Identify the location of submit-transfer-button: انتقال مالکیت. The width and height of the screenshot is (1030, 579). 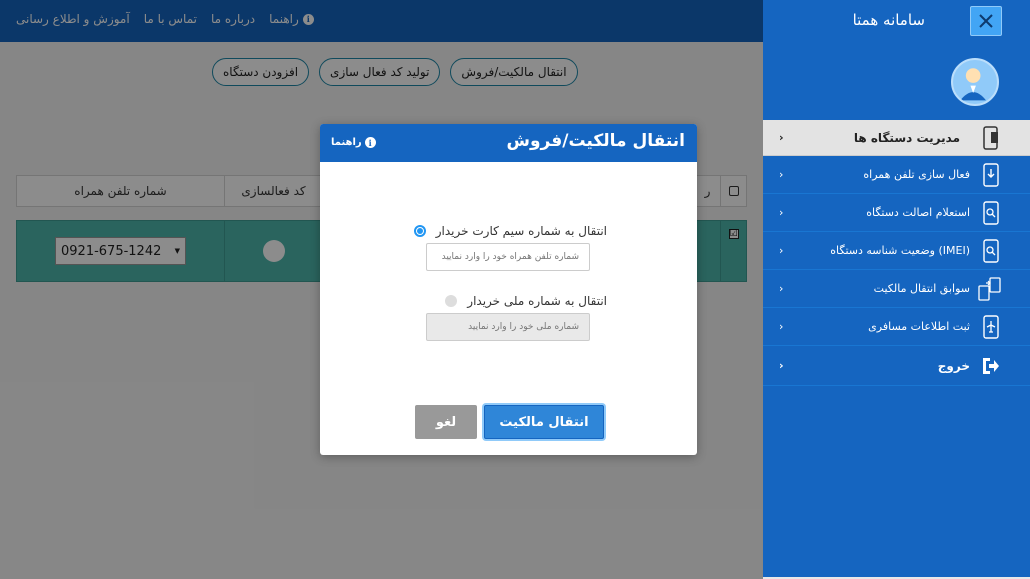
(544, 422).